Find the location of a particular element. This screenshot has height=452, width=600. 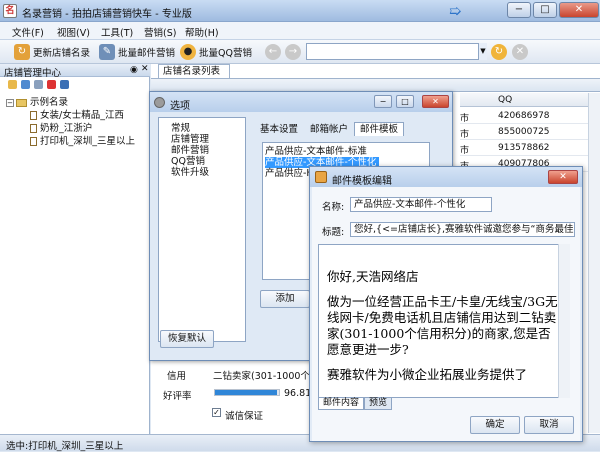

tree-item: 打印机_深圳_三星以上 is located at coordinates (82, 140).